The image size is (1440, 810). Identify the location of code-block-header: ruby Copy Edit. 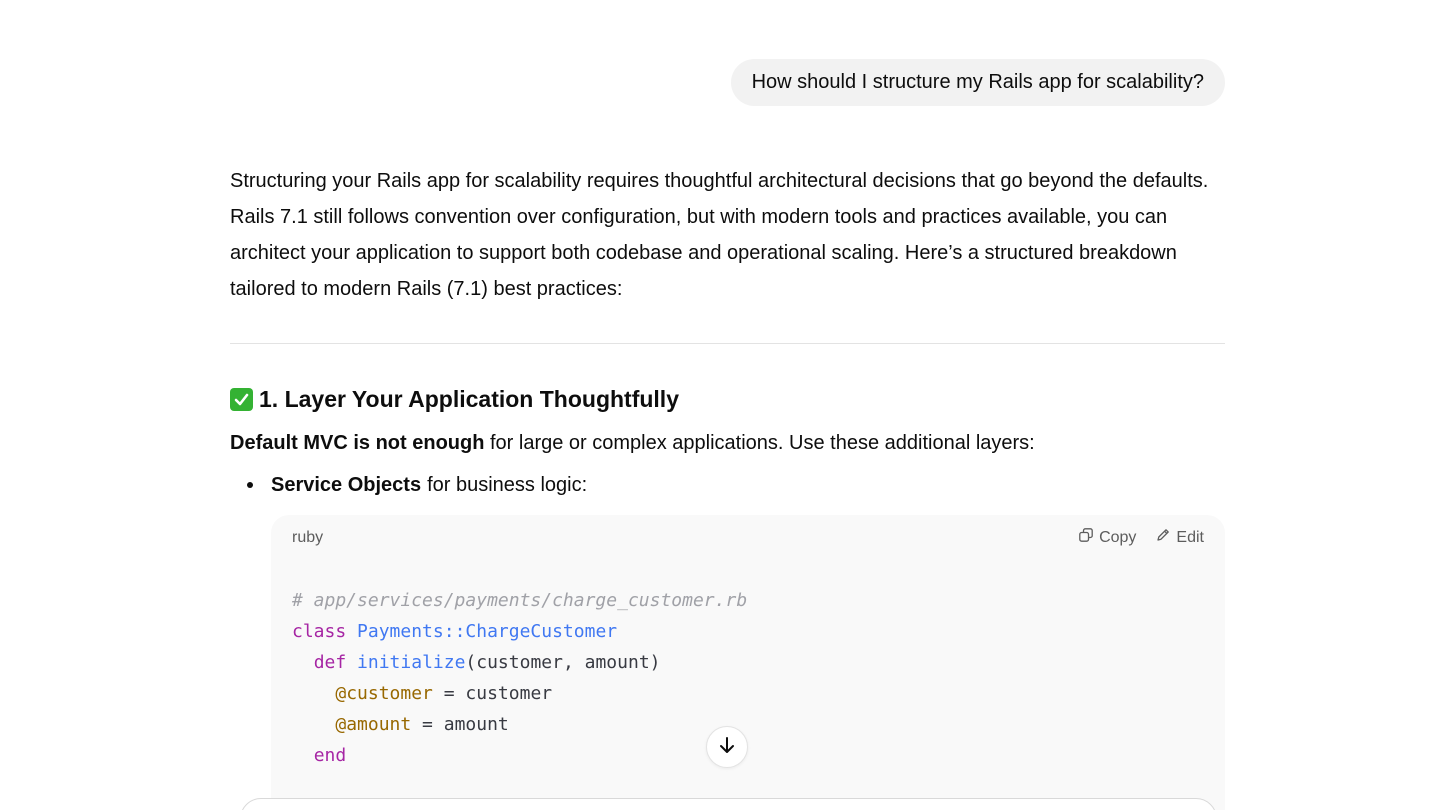
(748, 538).